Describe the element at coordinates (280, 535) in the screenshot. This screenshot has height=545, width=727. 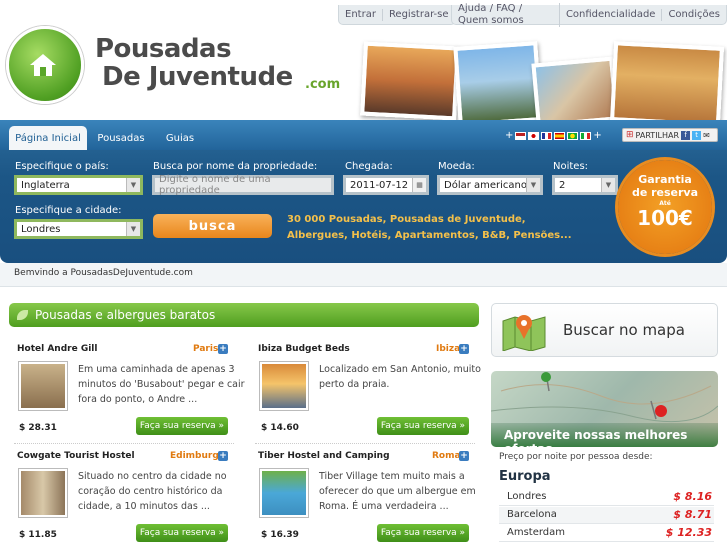
I see `hostel-price: $ 16.39` at that location.